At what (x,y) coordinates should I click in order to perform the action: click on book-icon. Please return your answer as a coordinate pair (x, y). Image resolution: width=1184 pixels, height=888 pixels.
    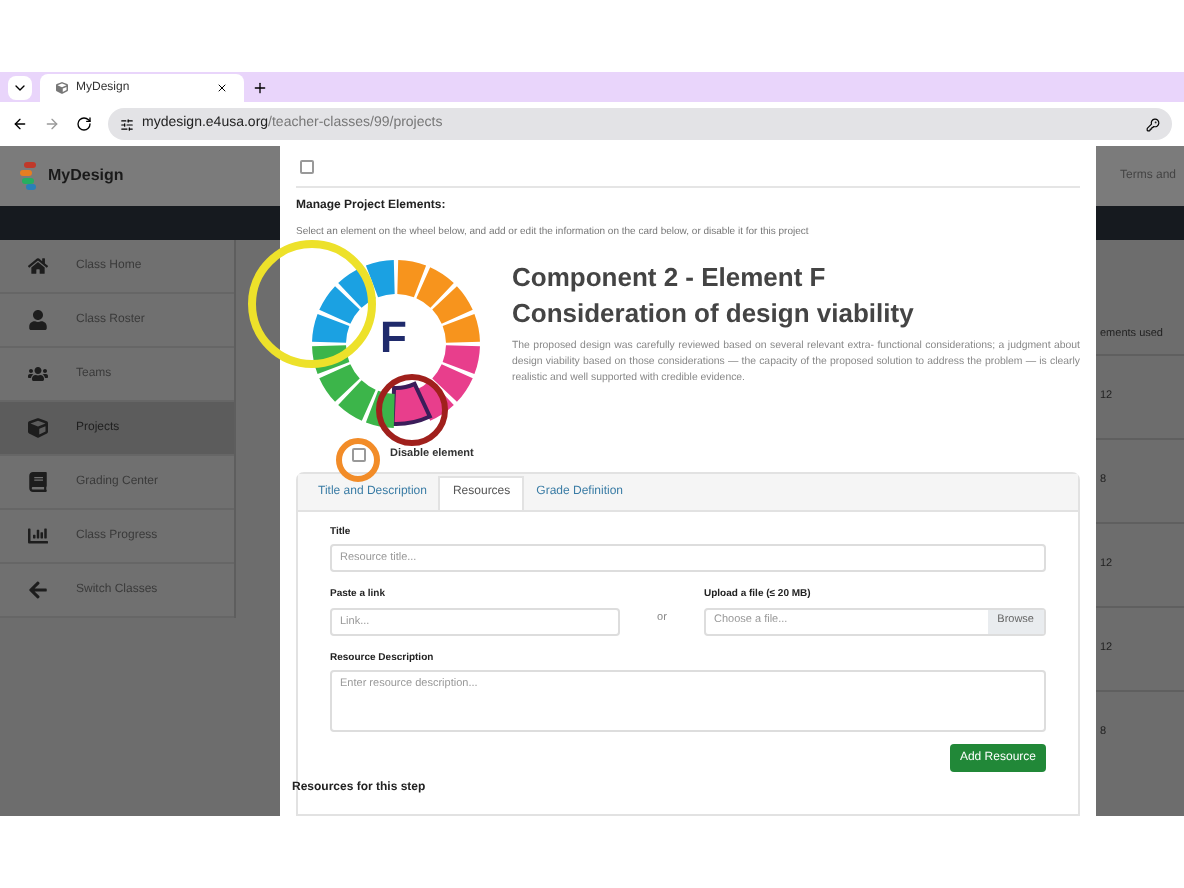
    Looking at the image, I should click on (38, 482).